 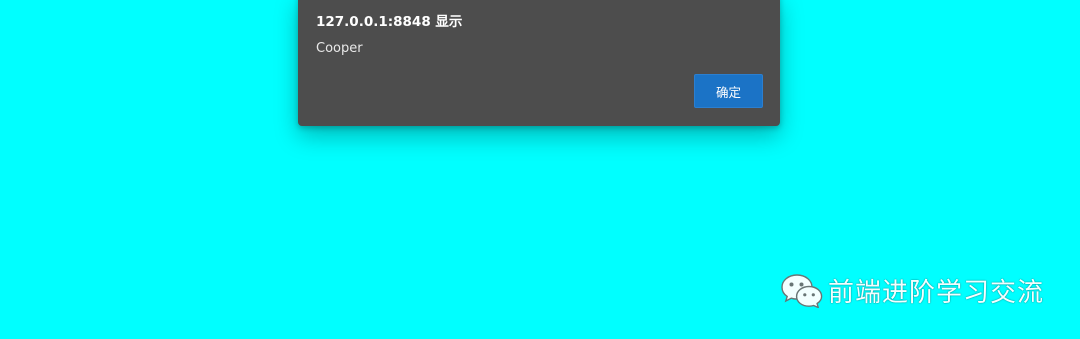 What do you see at coordinates (728, 91) in the screenshot?
I see `ok-button: 确定` at bounding box center [728, 91].